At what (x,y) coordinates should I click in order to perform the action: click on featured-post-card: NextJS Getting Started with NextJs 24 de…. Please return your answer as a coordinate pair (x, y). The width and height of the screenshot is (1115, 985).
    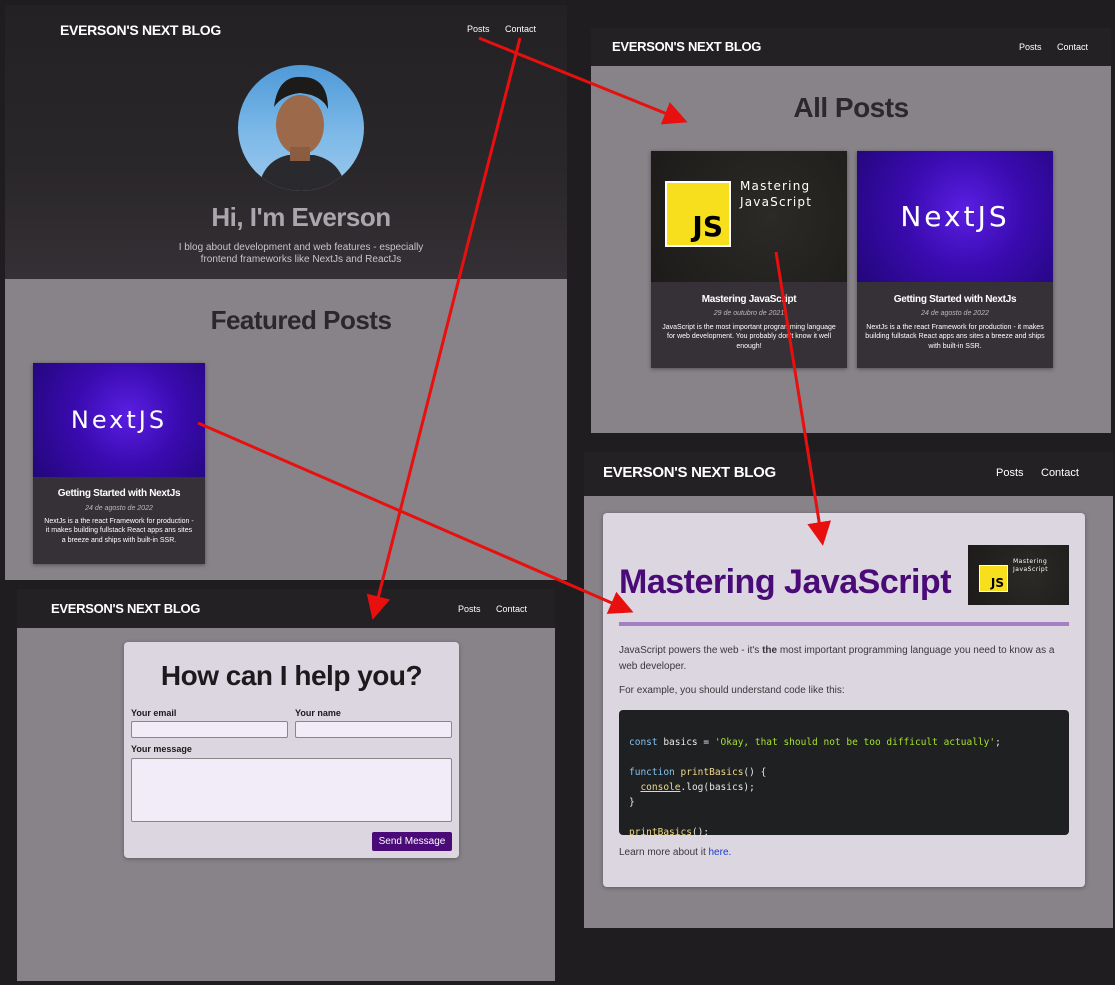
    Looking at the image, I should click on (119, 463).